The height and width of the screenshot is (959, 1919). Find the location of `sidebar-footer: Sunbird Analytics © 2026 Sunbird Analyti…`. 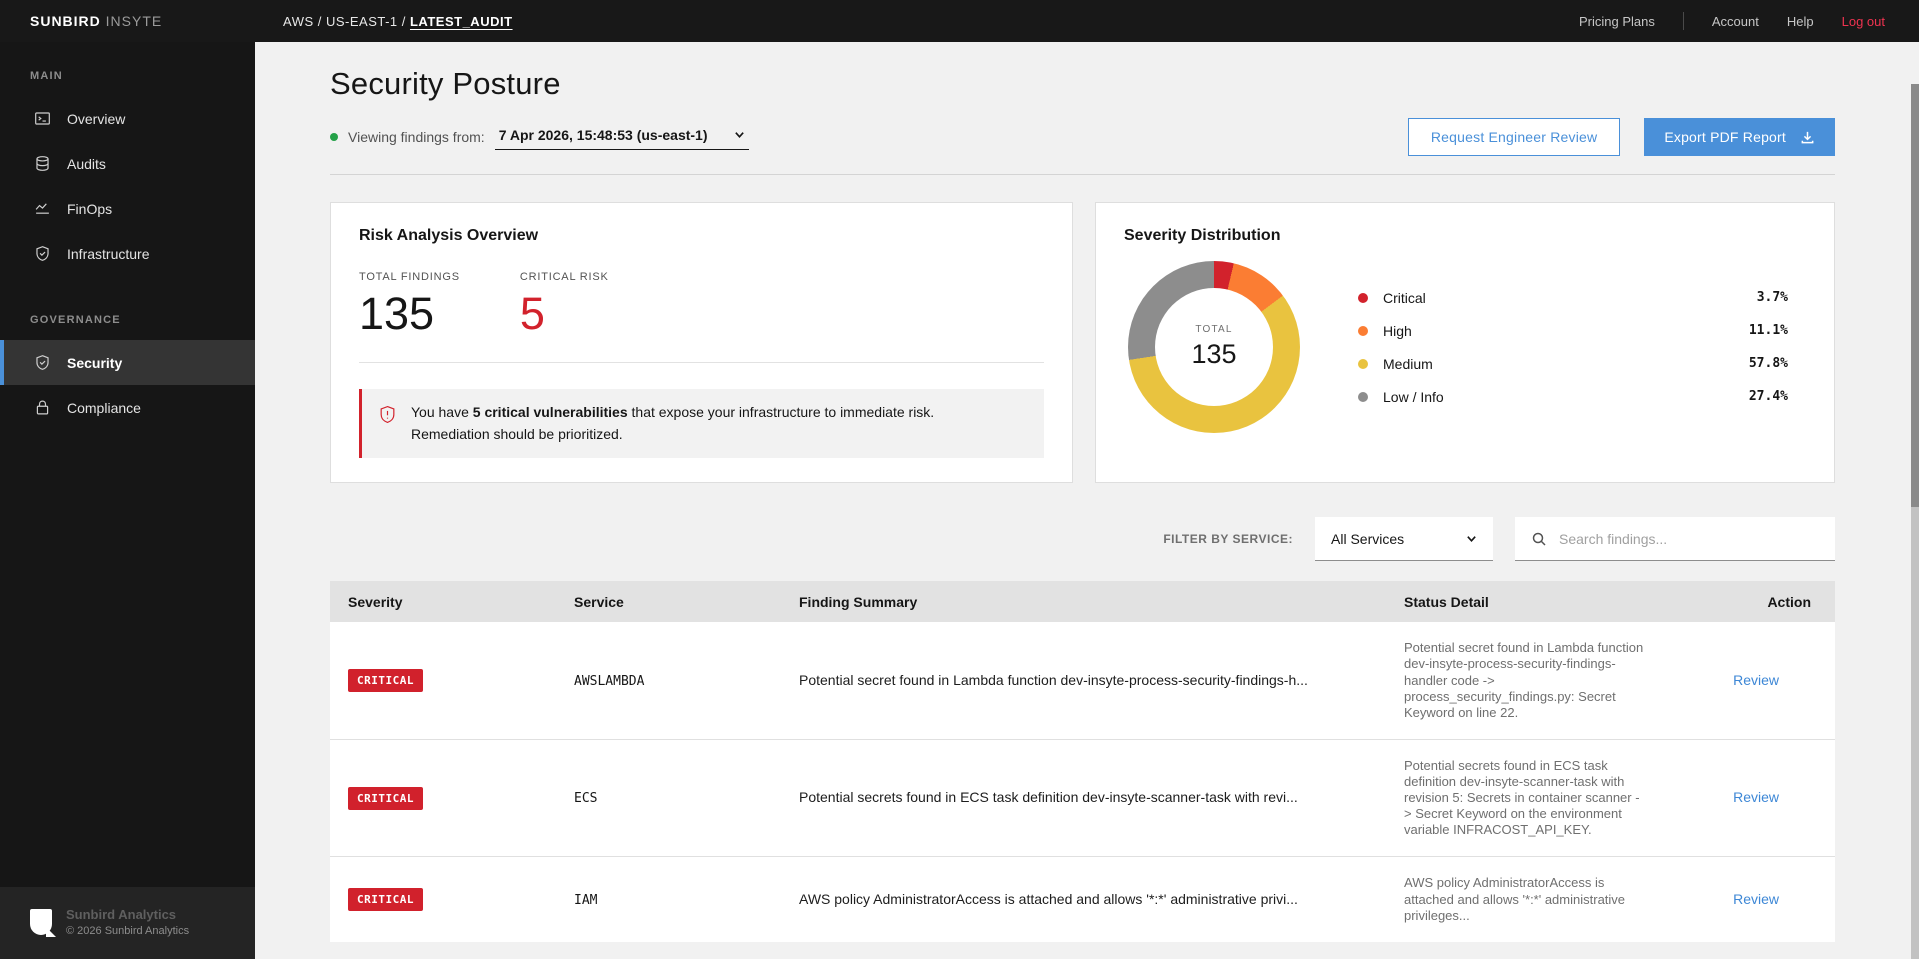

sidebar-footer: Sunbird Analytics © 2026 Sunbird Analyti… is located at coordinates (127, 923).